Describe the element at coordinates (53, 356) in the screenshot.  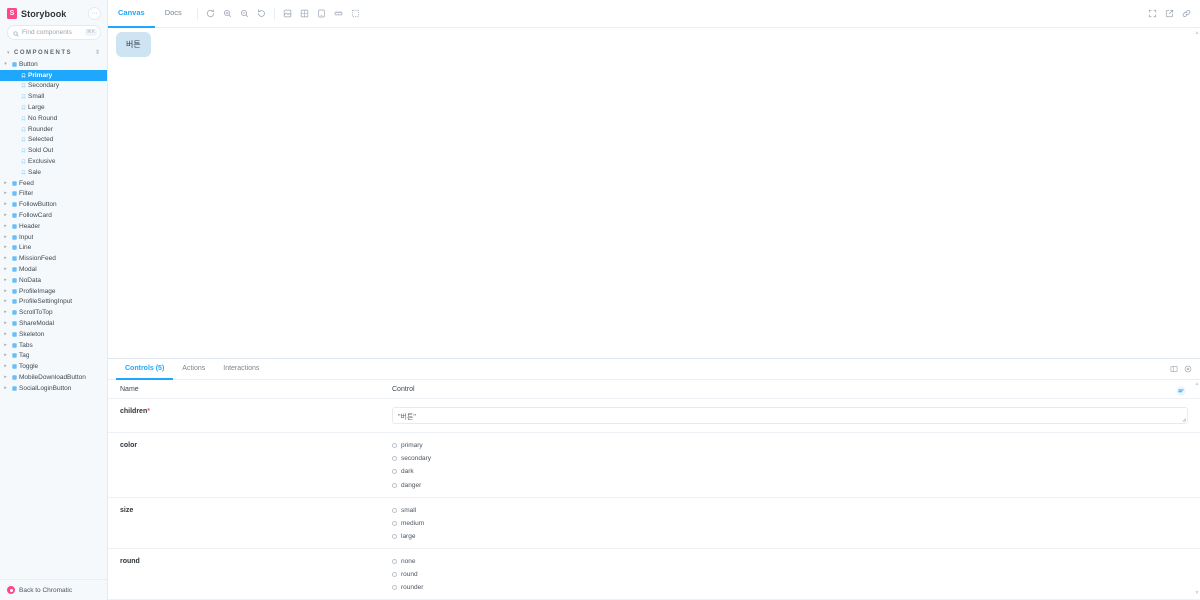
I see `sidebar-item-tag: ▸ Tag` at that location.